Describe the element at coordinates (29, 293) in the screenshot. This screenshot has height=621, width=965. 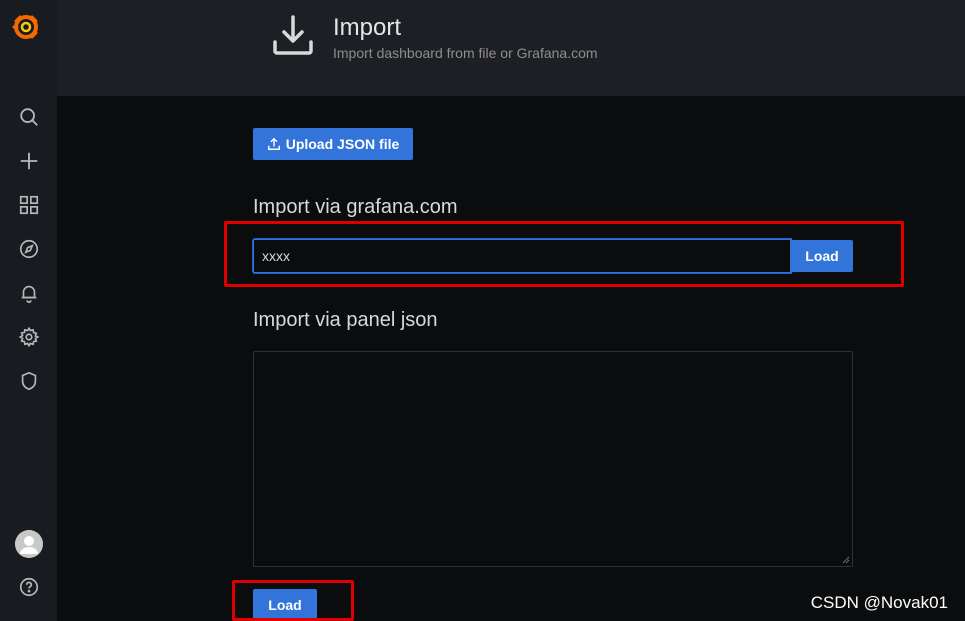
I see `bell-icon` at that location.